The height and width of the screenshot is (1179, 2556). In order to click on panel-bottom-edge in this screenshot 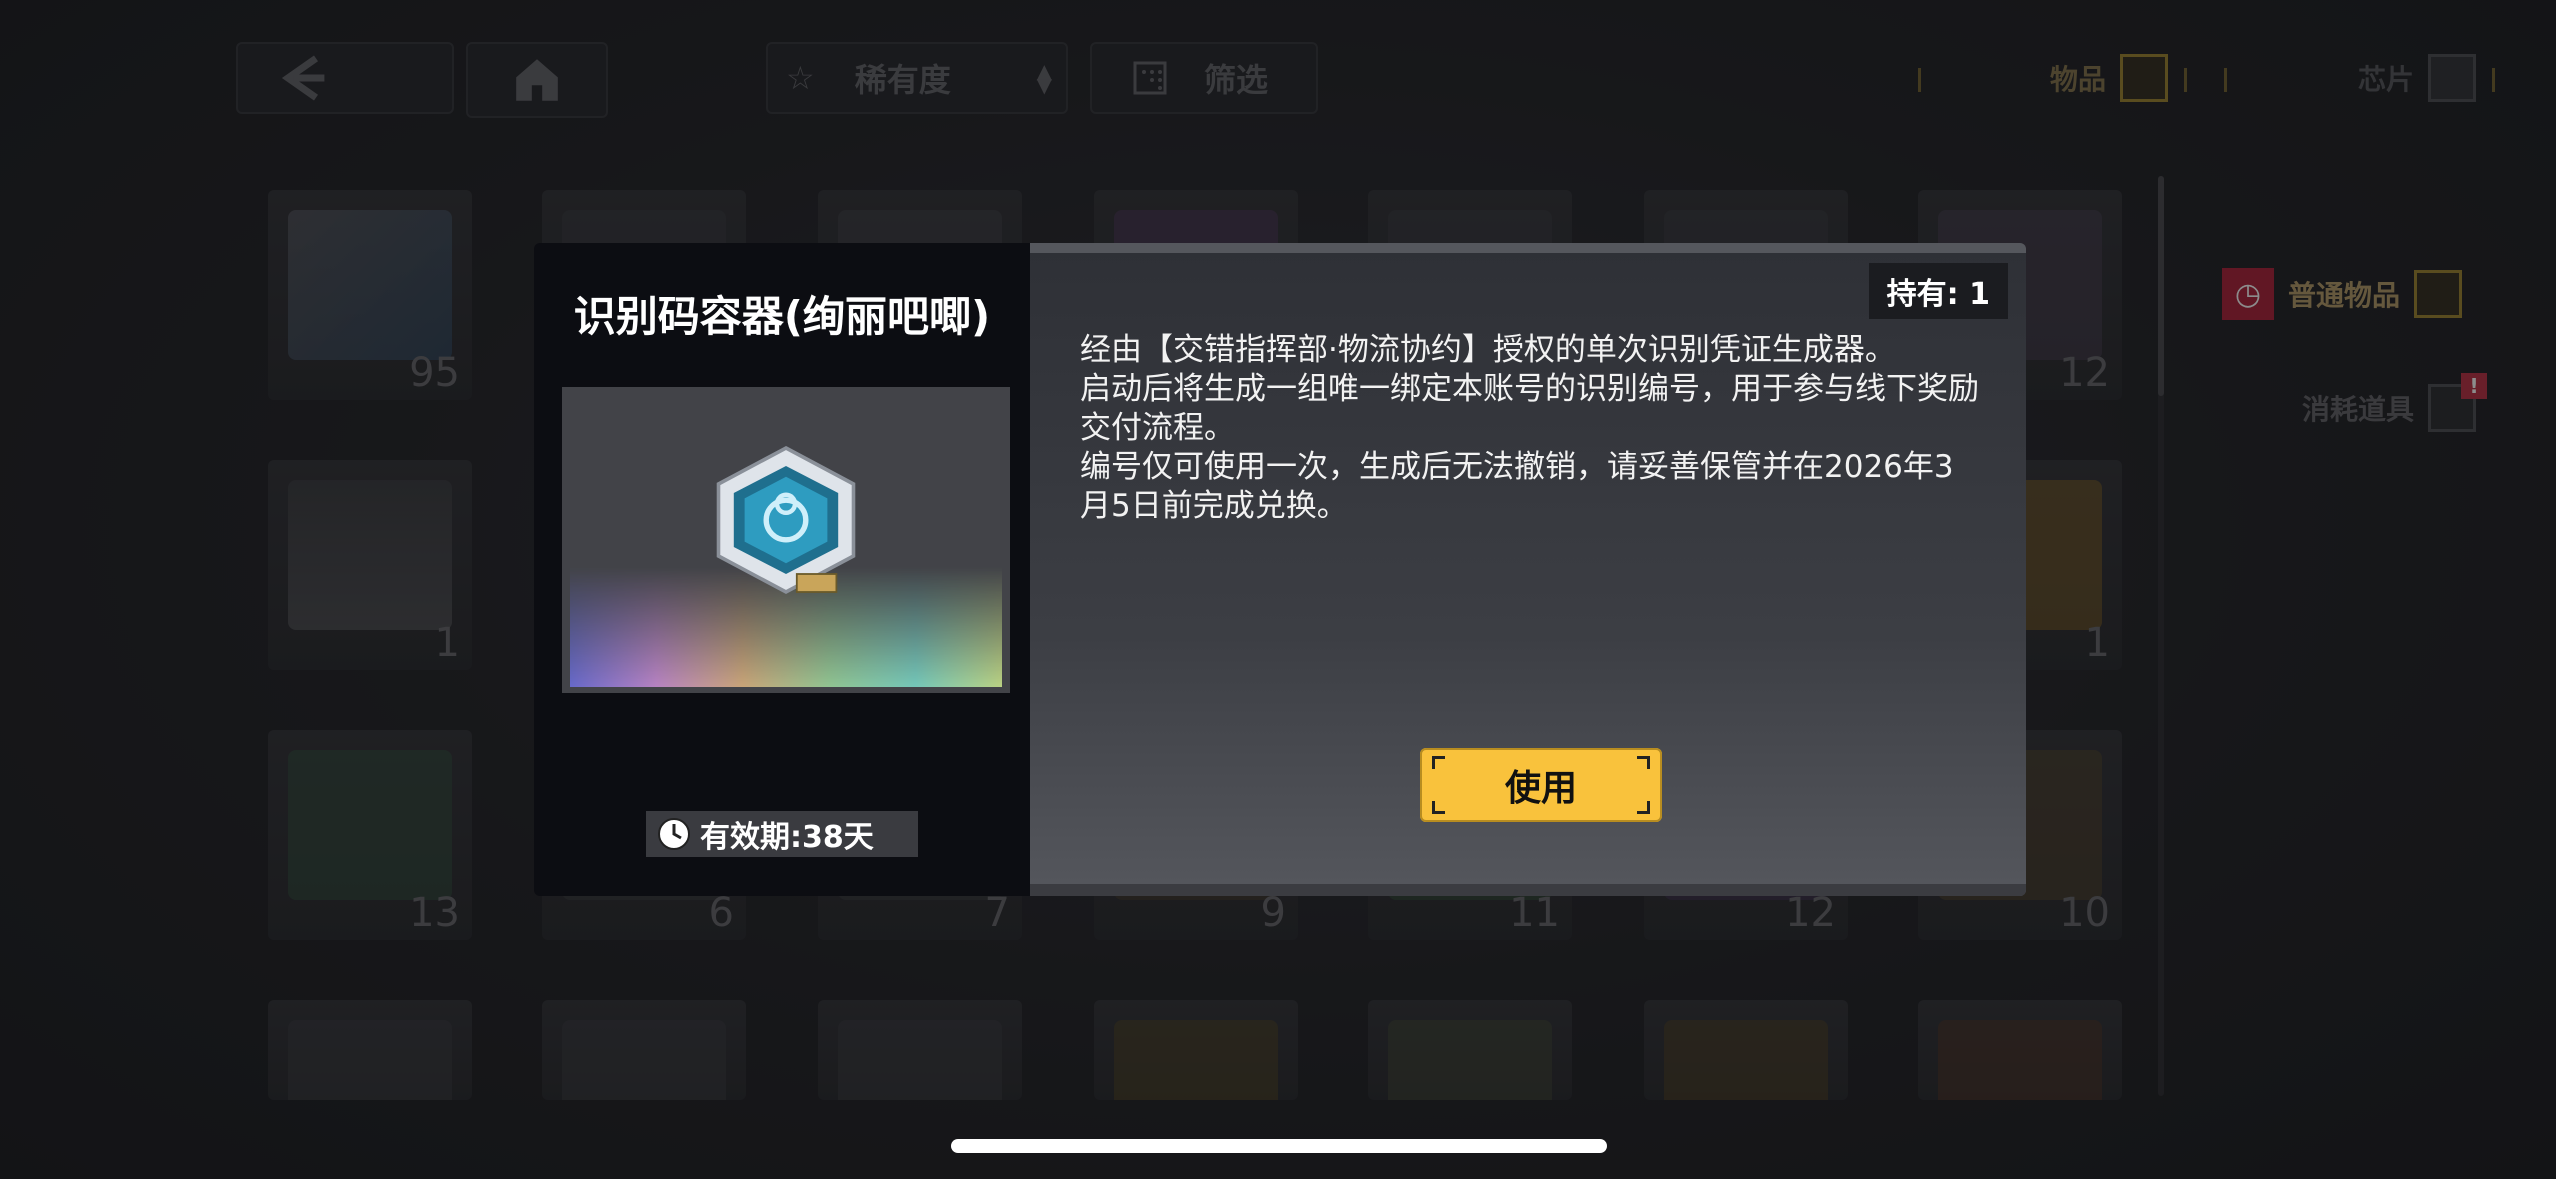, I will do `click(1528, 890)`.